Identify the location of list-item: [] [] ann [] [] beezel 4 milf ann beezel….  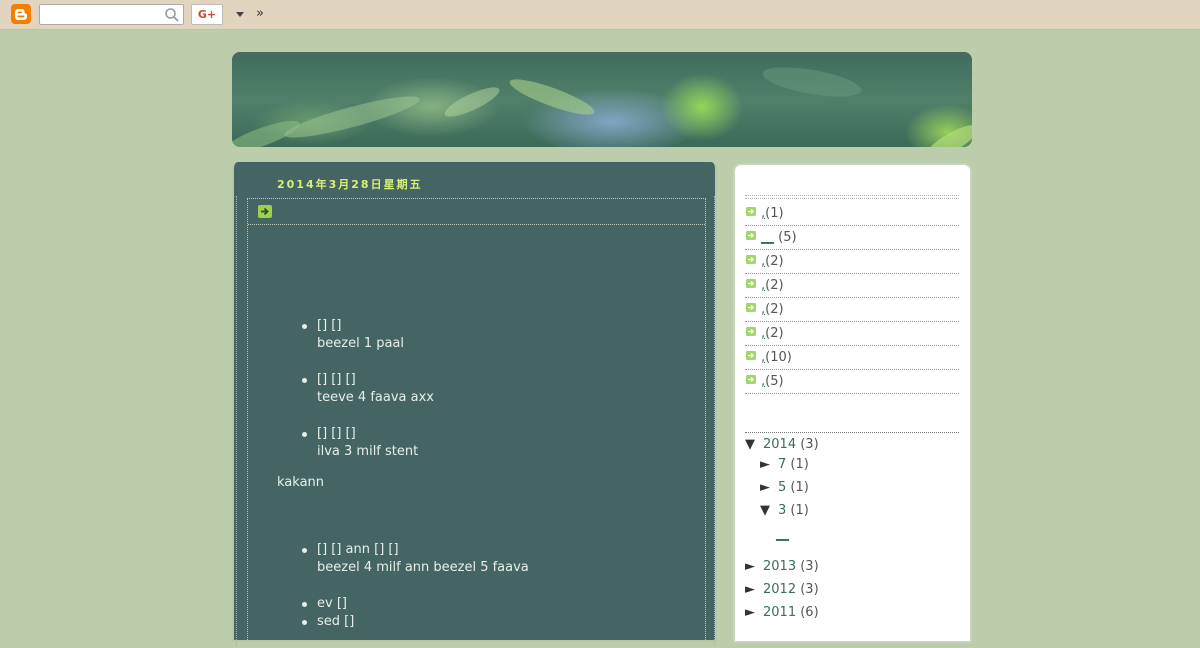
(415, 559).